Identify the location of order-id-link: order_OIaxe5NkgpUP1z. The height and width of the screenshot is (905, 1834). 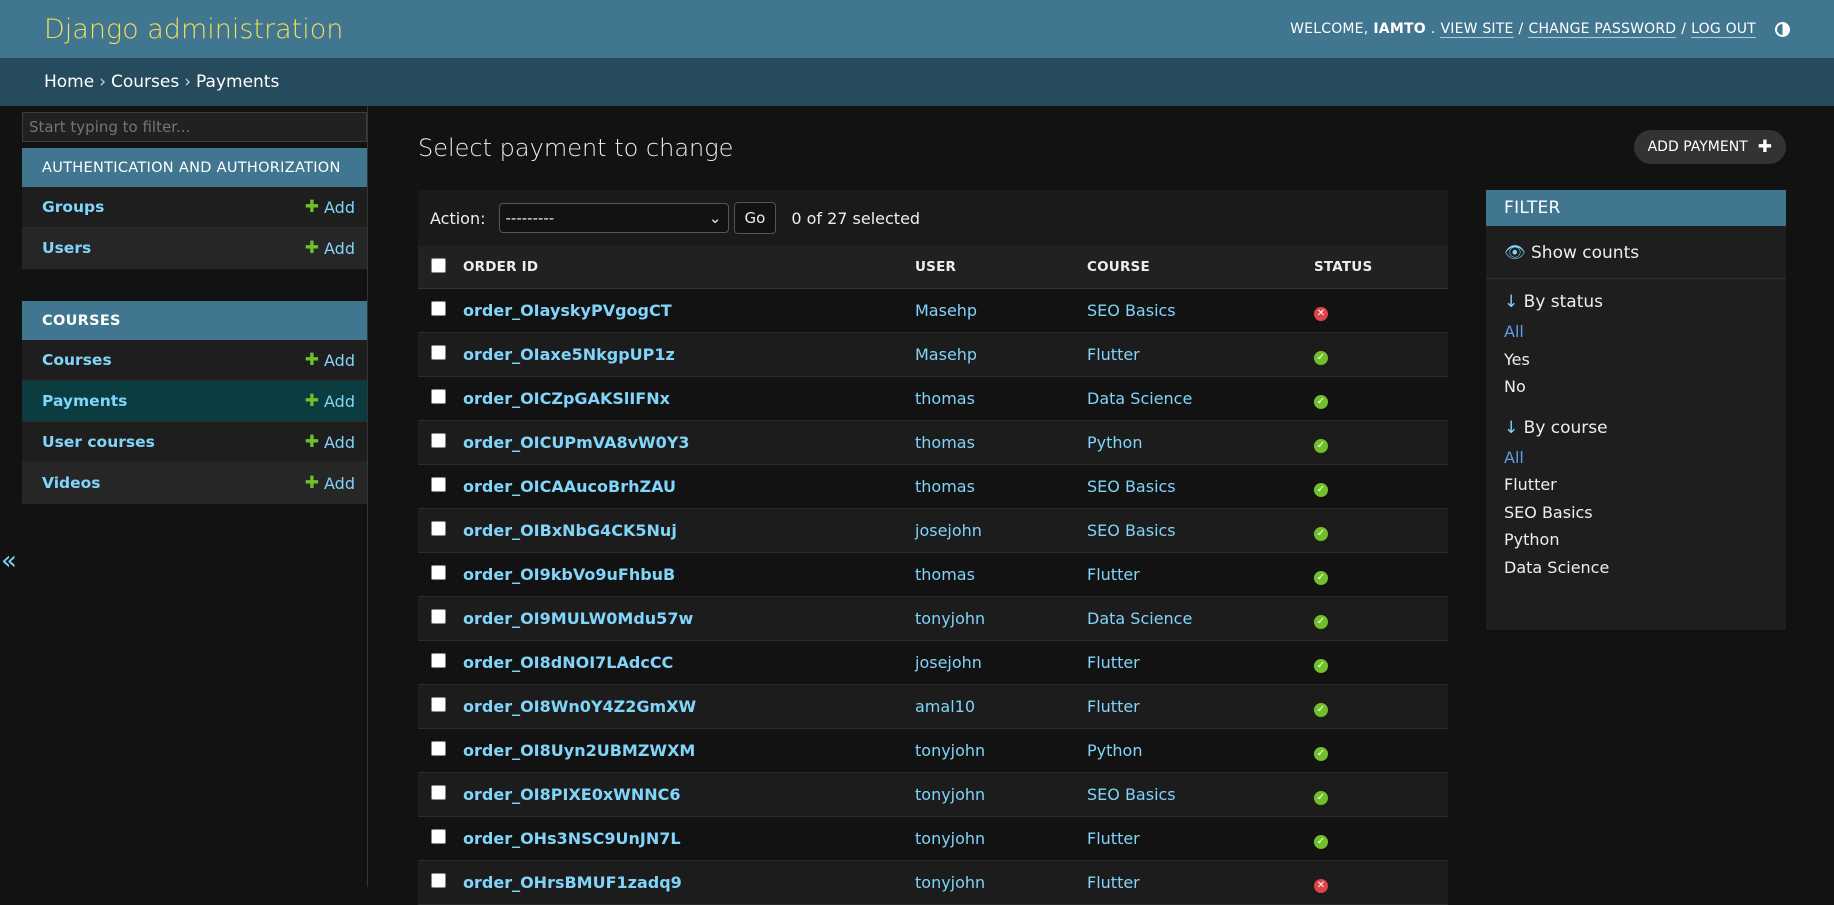
(569, 354).